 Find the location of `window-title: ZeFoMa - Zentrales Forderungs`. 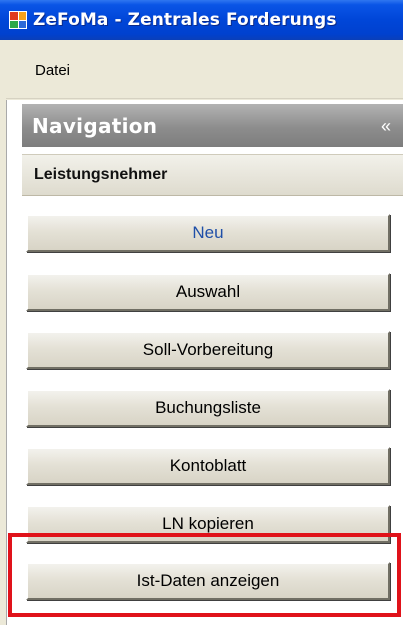

window-title: ZeFoMa - Zentrales Forderungs is located at coordinates (185, 20).